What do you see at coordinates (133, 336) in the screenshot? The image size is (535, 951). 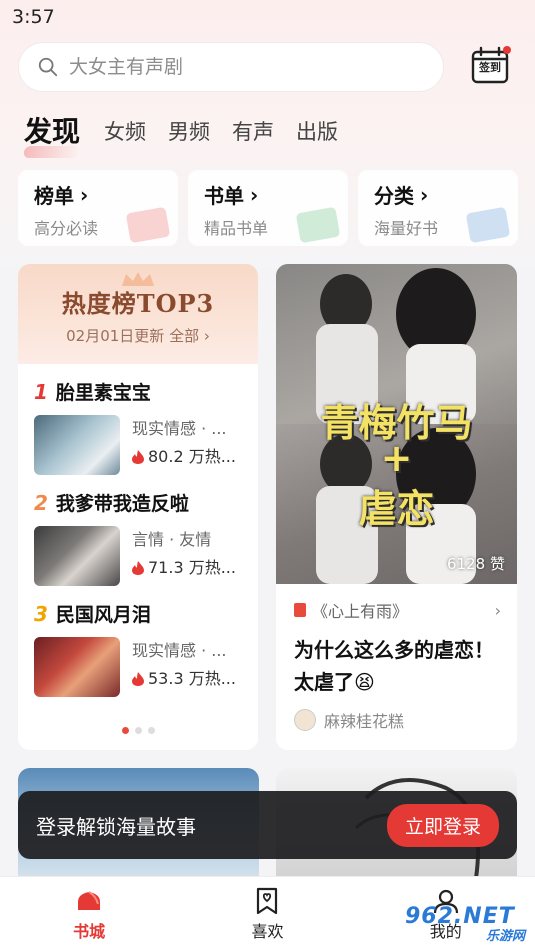 I see `ranking-update-text: 02月01日更新 全部` at bounding box center [133, 336].